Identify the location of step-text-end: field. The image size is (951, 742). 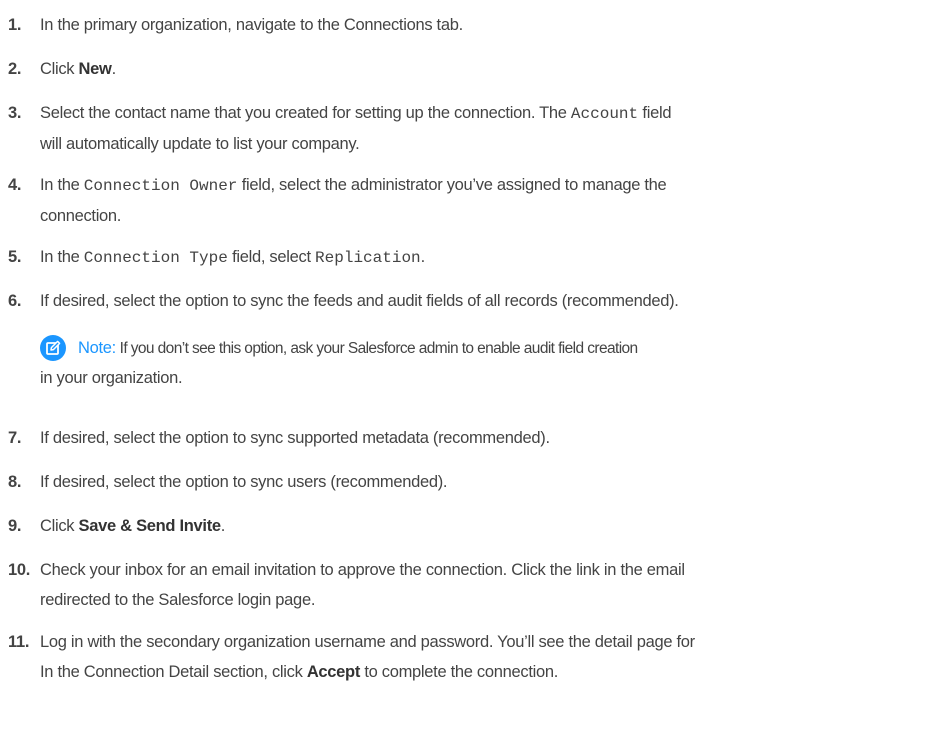
(655, 113).